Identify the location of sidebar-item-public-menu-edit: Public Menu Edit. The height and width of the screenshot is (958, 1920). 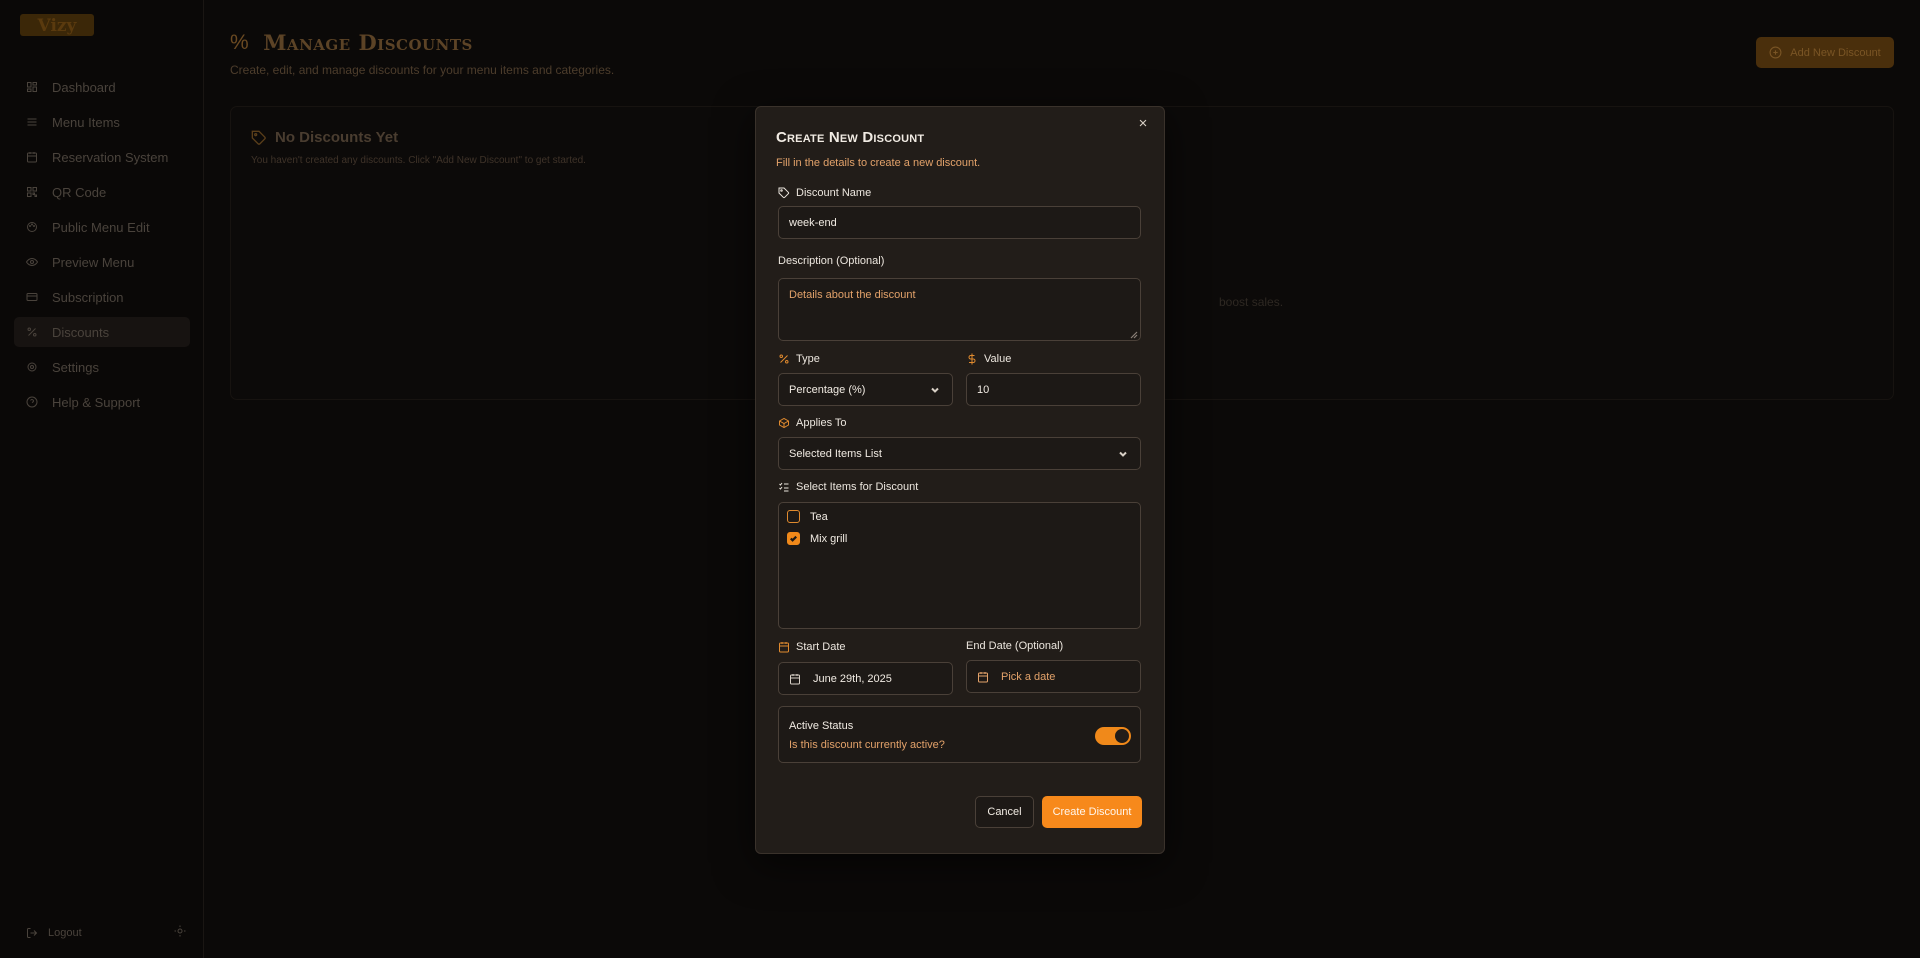
(102, 227).